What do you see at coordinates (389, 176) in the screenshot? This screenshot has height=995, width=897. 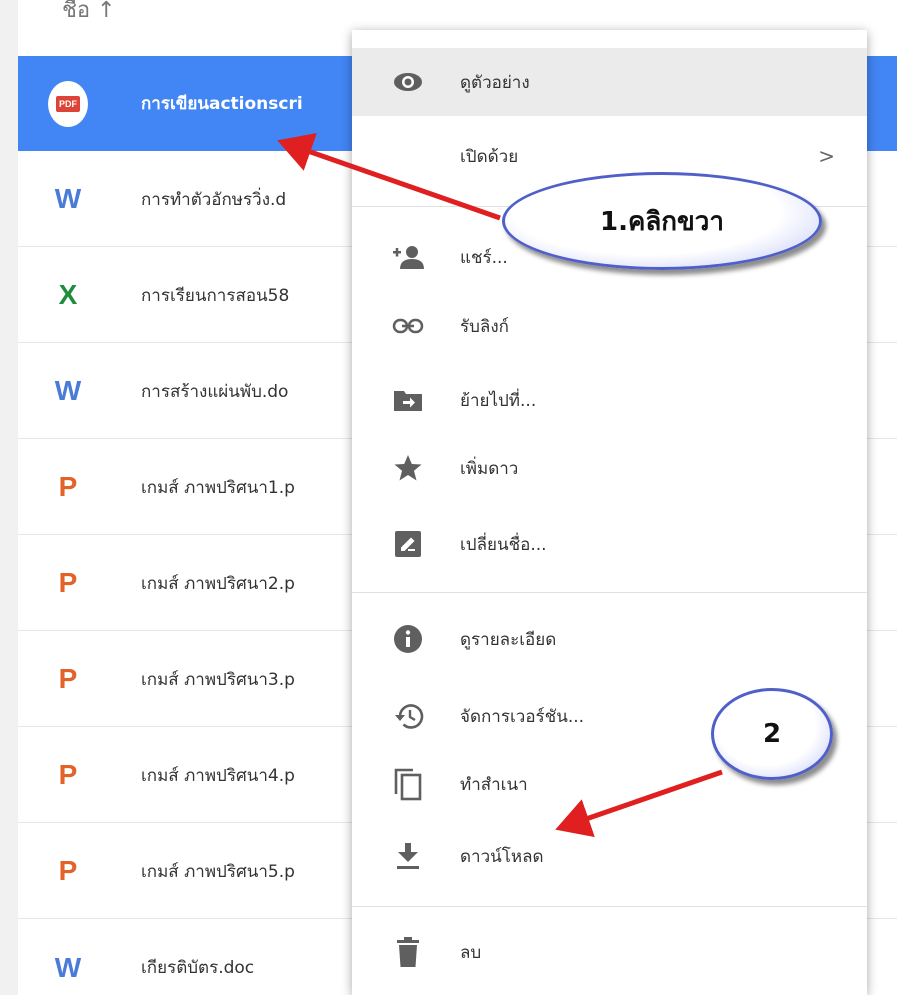 I see `arrow-to-selected-file` at bounding box center [389, 176].